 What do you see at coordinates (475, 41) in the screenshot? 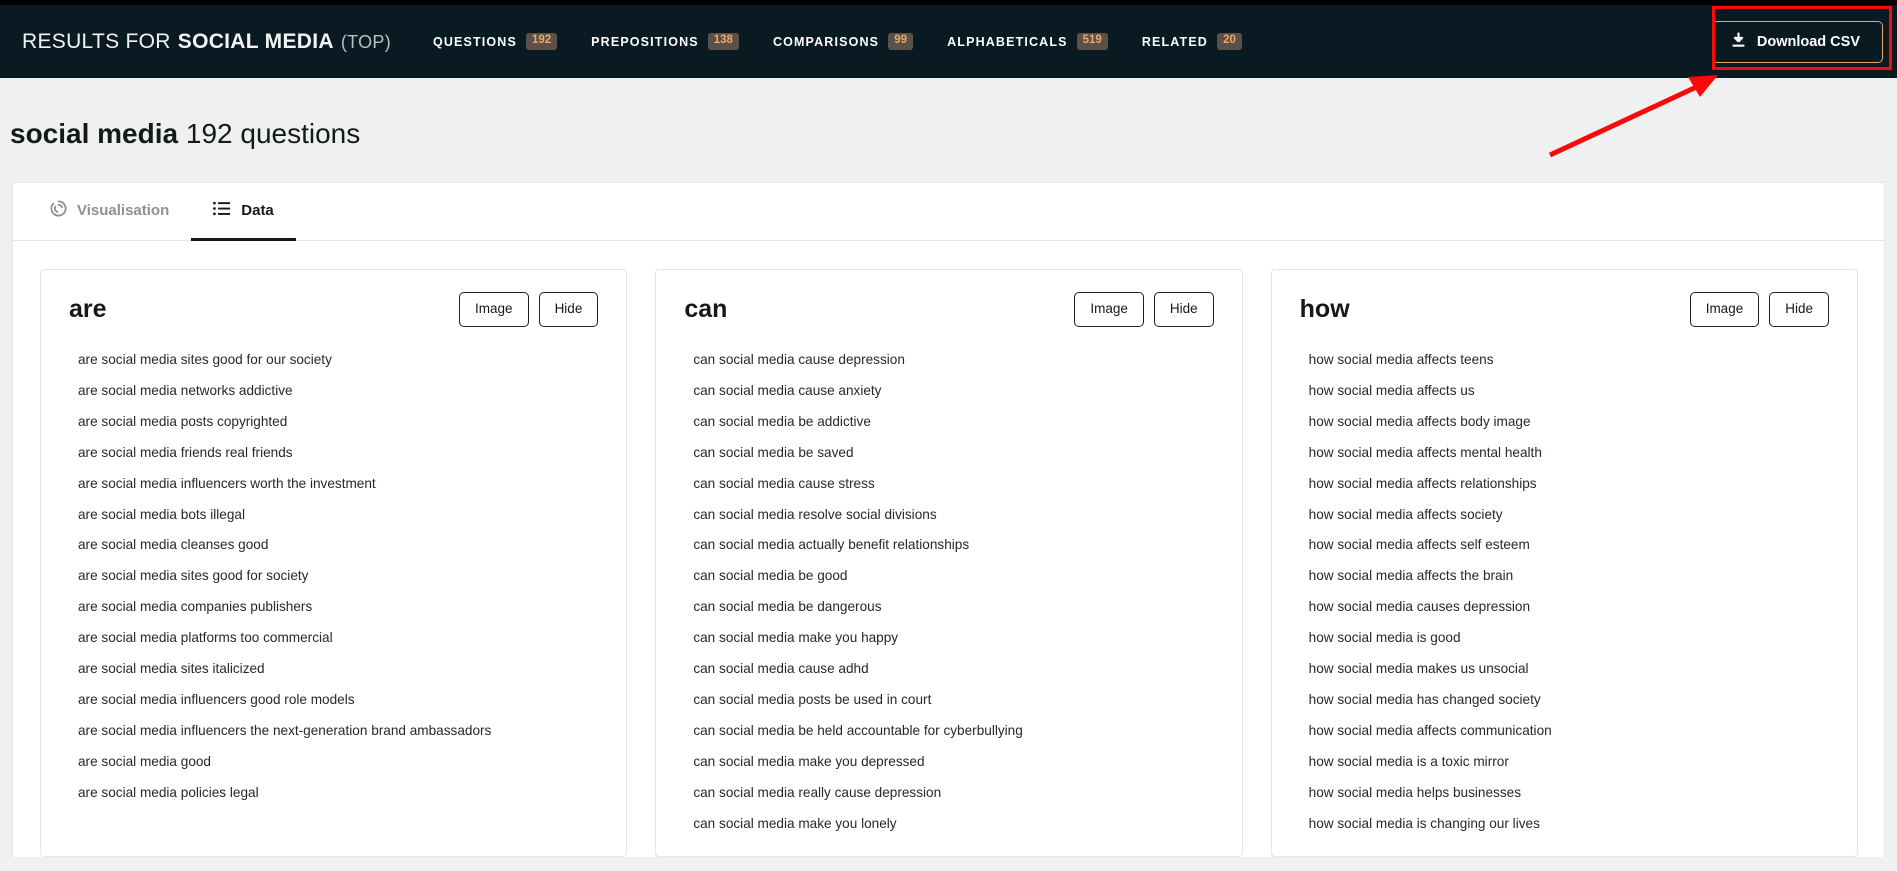
I see `nav-item-label: QUESTIONS` at bounding box center [475, 41].